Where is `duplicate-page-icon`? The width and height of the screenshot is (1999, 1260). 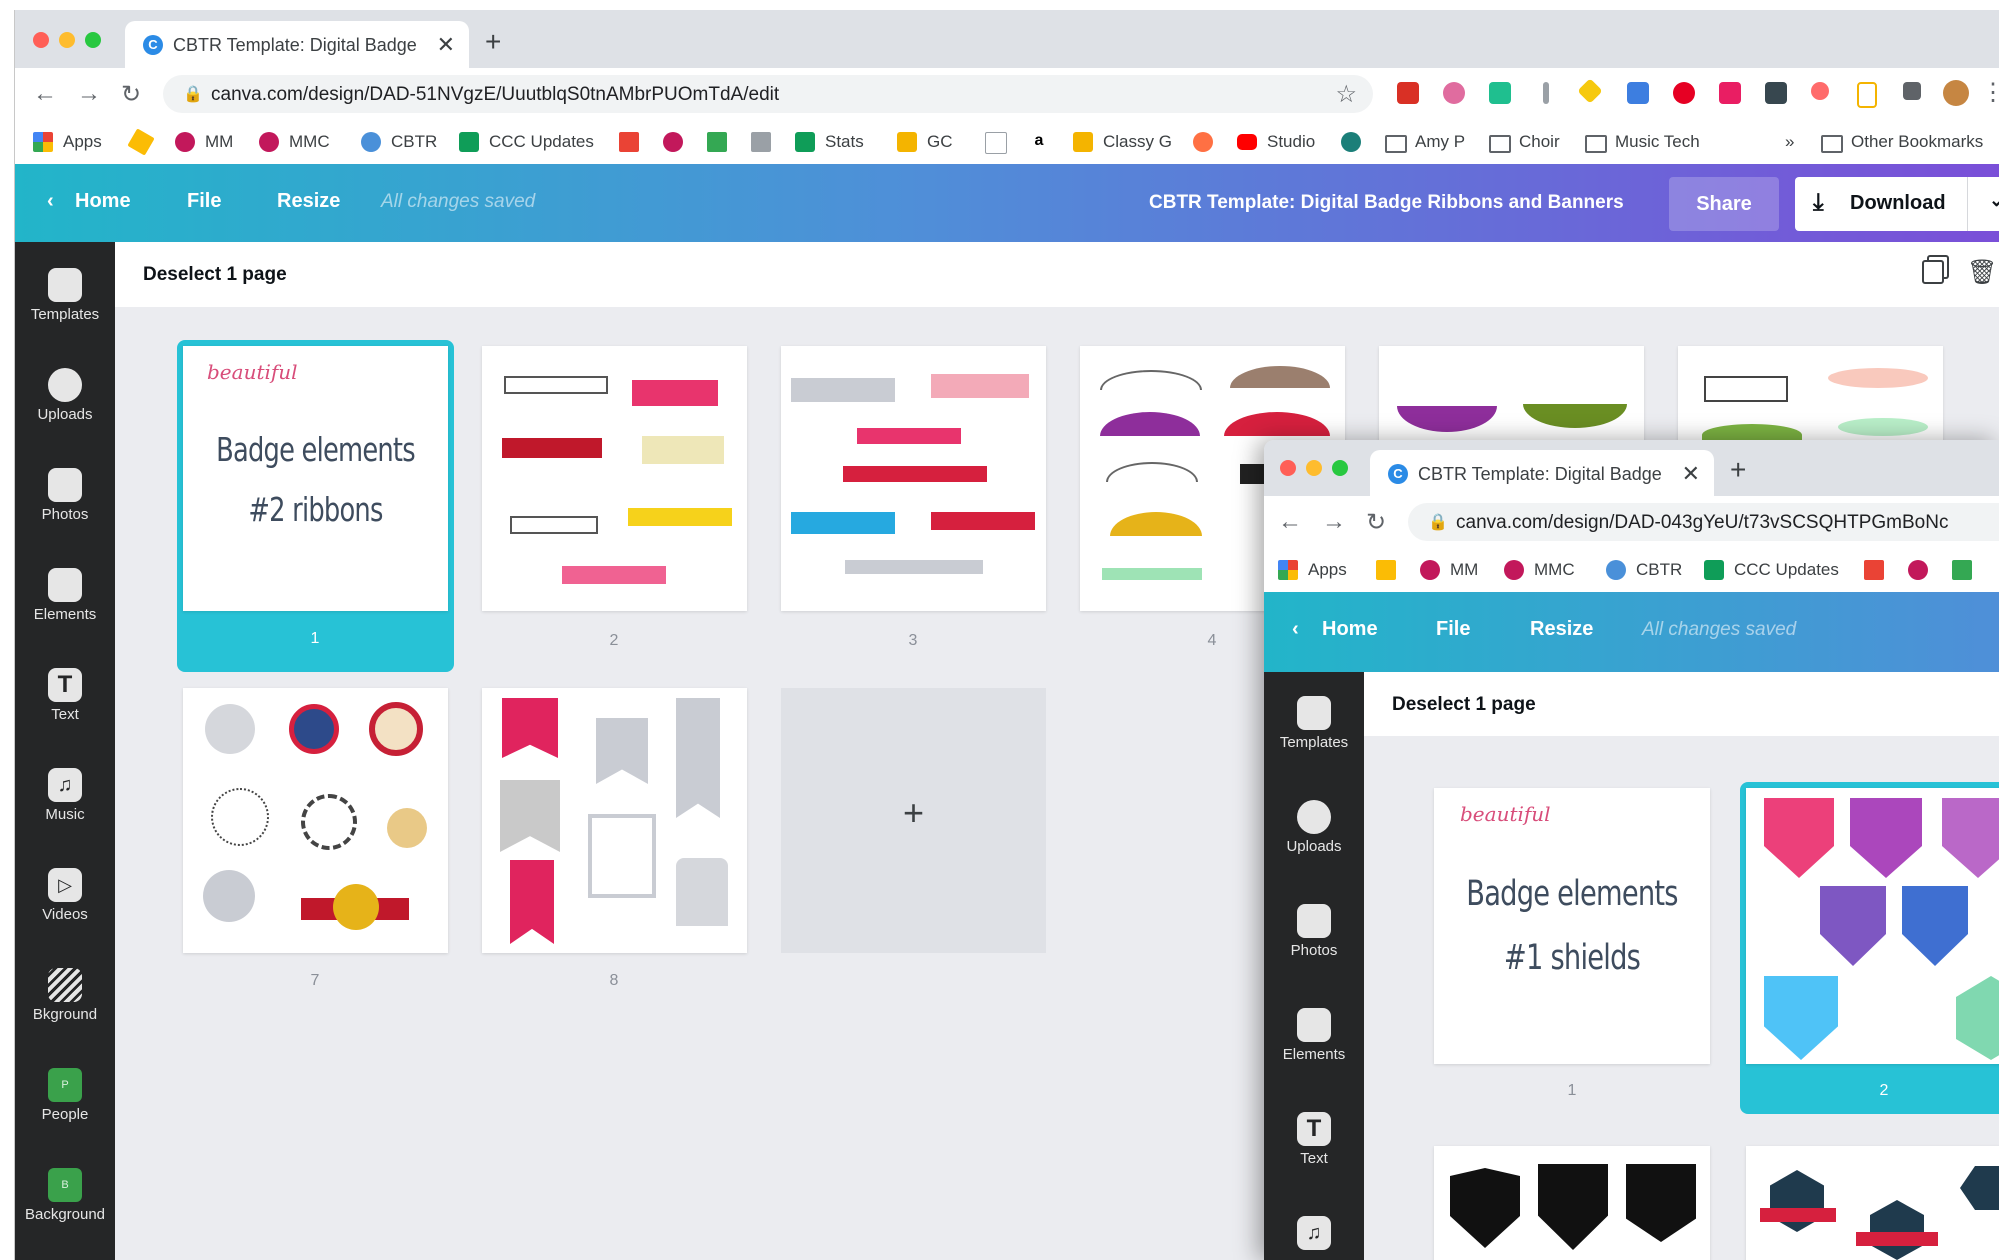 duplicate-page-icon is located at coordinates (1933, 272).